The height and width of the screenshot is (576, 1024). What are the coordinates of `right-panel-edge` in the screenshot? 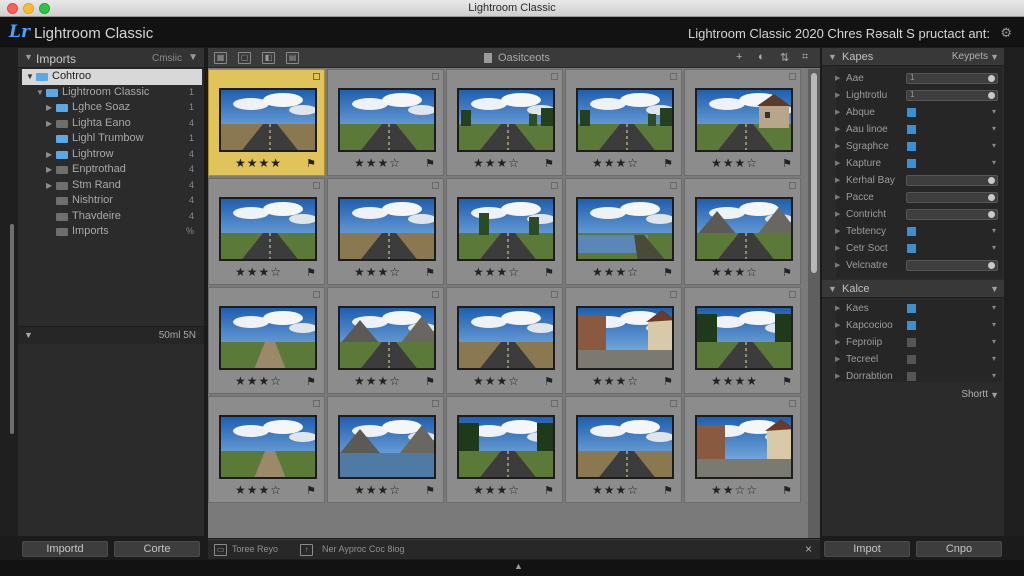 It's located at (1014, 292).